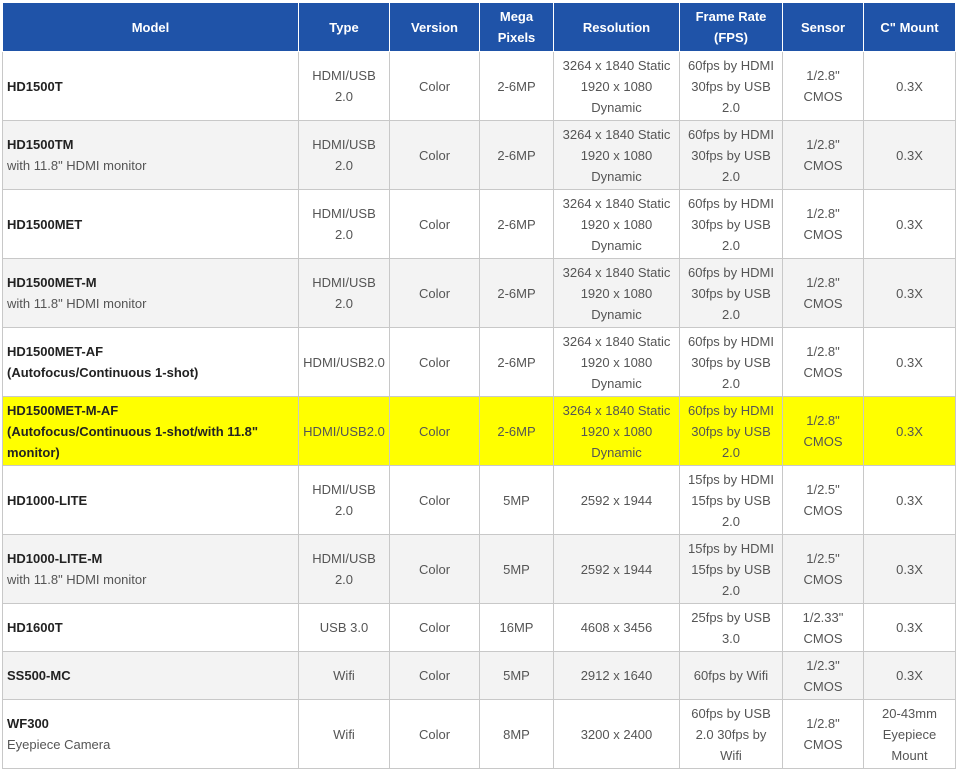 Image resolution: width=960 pixels, height=769 pixels. Describe the element at coordinates (55, 351) in the screenshot. I see `model-name: HD1500MET-AF` at that location.